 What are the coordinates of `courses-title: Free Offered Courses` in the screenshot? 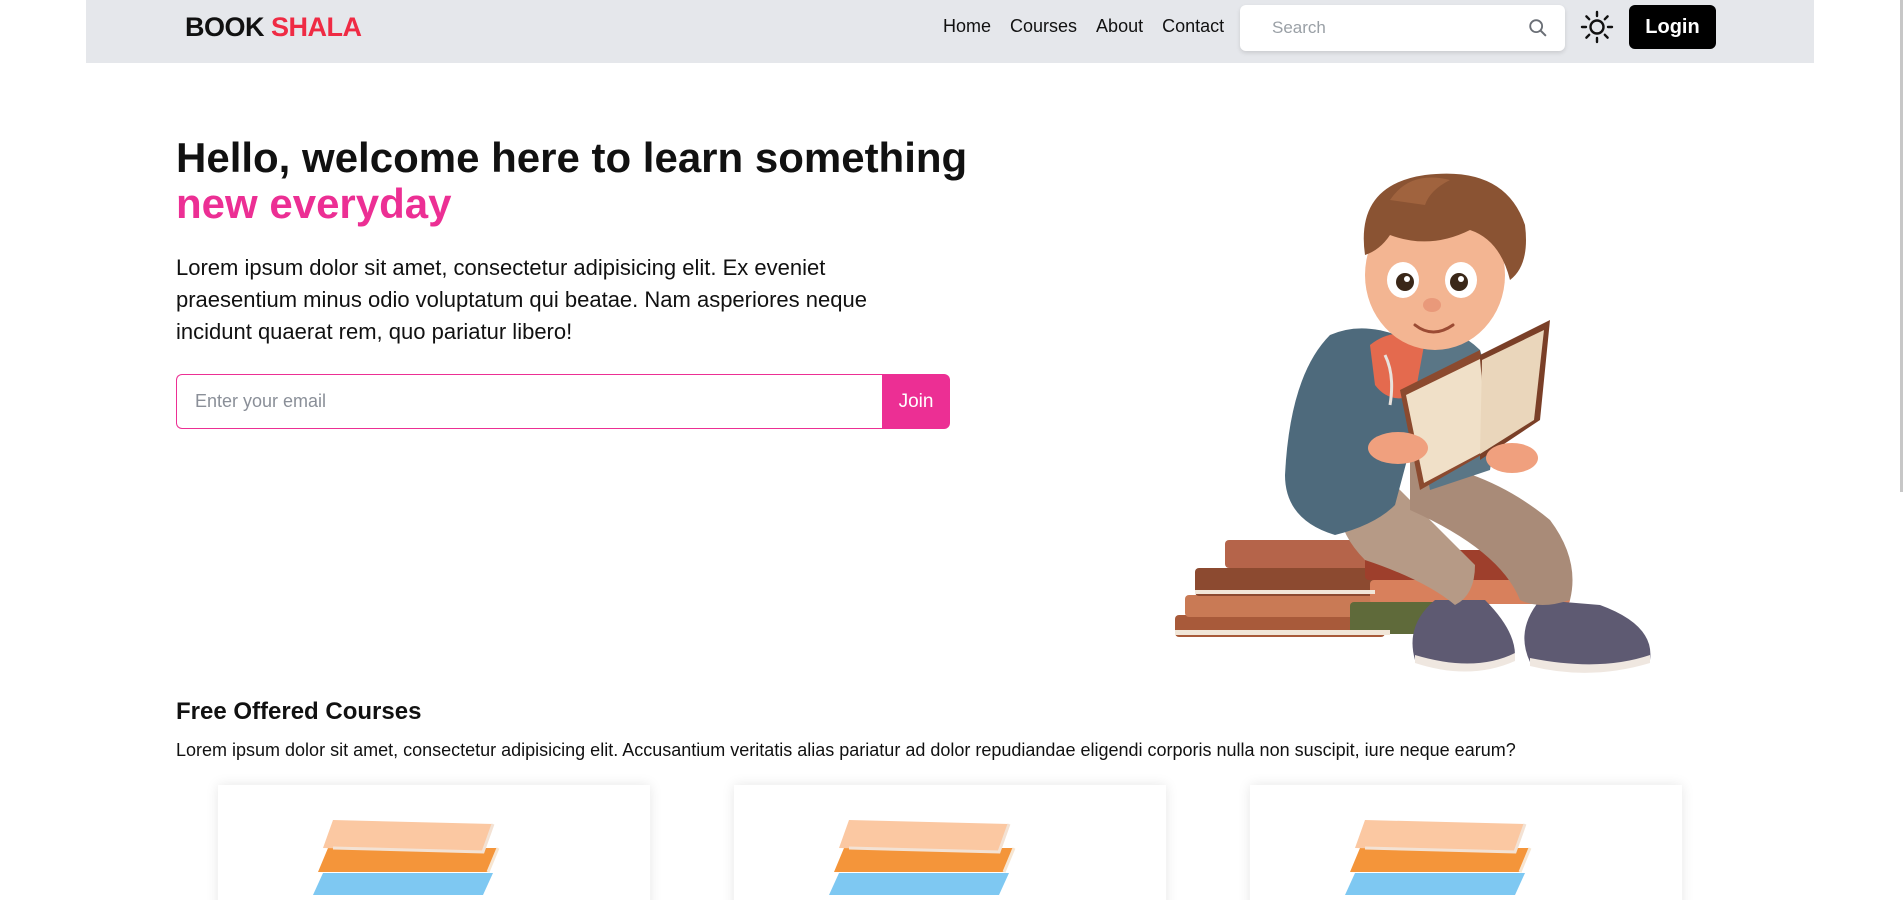 It's located at (299, 711).